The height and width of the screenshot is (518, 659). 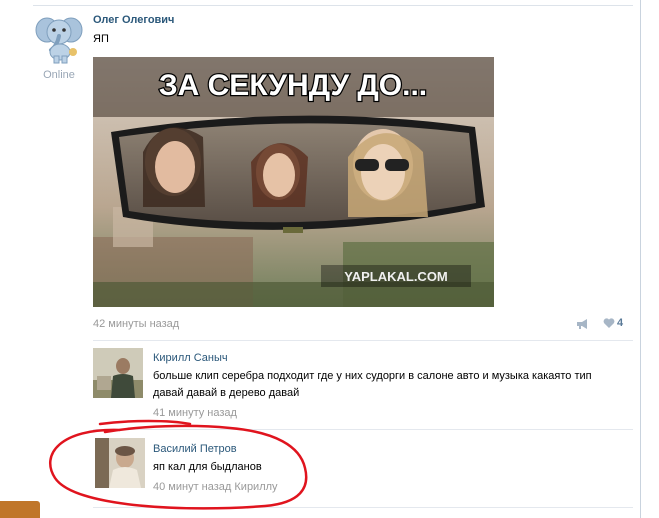 What do you see at coordinates (133, 20) in the screenshot?
I see `post-author: Олег Олегович` at bounding box center [133, 20].